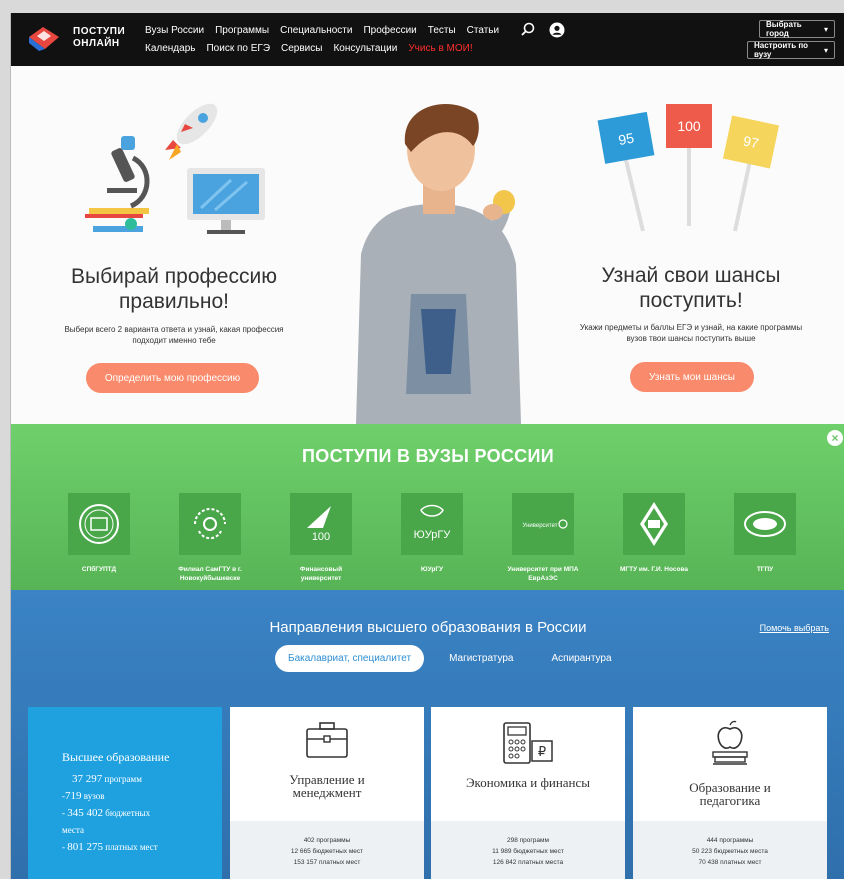  Describe the element at coordinates (85, 813) in the screenshot. I see `stats-budget-number: 345 402` at that location.